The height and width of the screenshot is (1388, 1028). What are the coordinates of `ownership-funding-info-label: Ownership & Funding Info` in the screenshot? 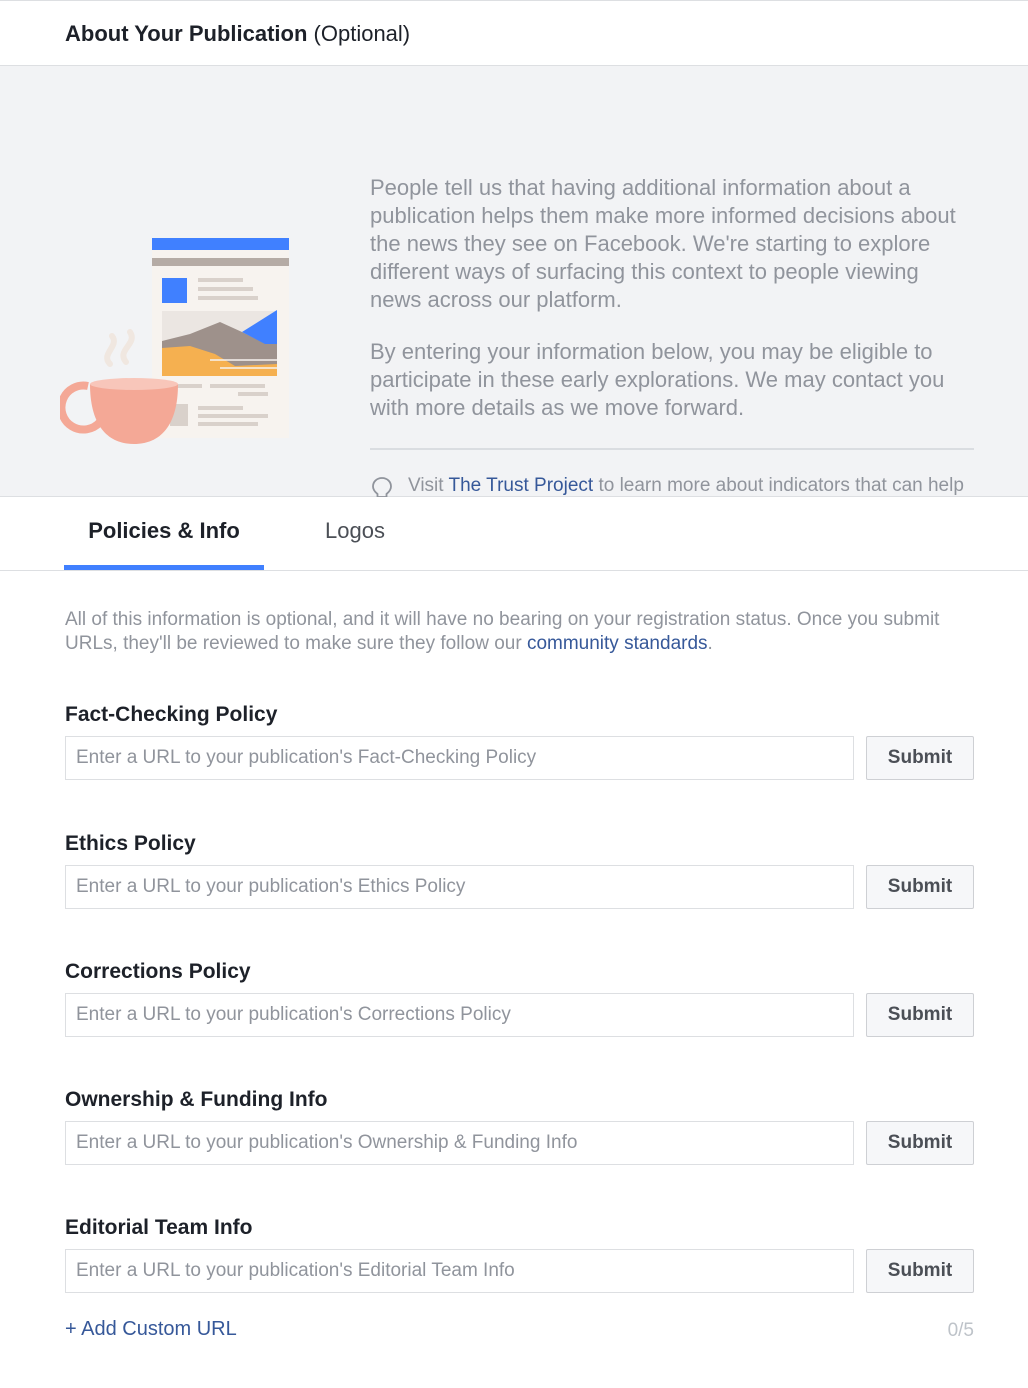 It's located at (196, 1099).